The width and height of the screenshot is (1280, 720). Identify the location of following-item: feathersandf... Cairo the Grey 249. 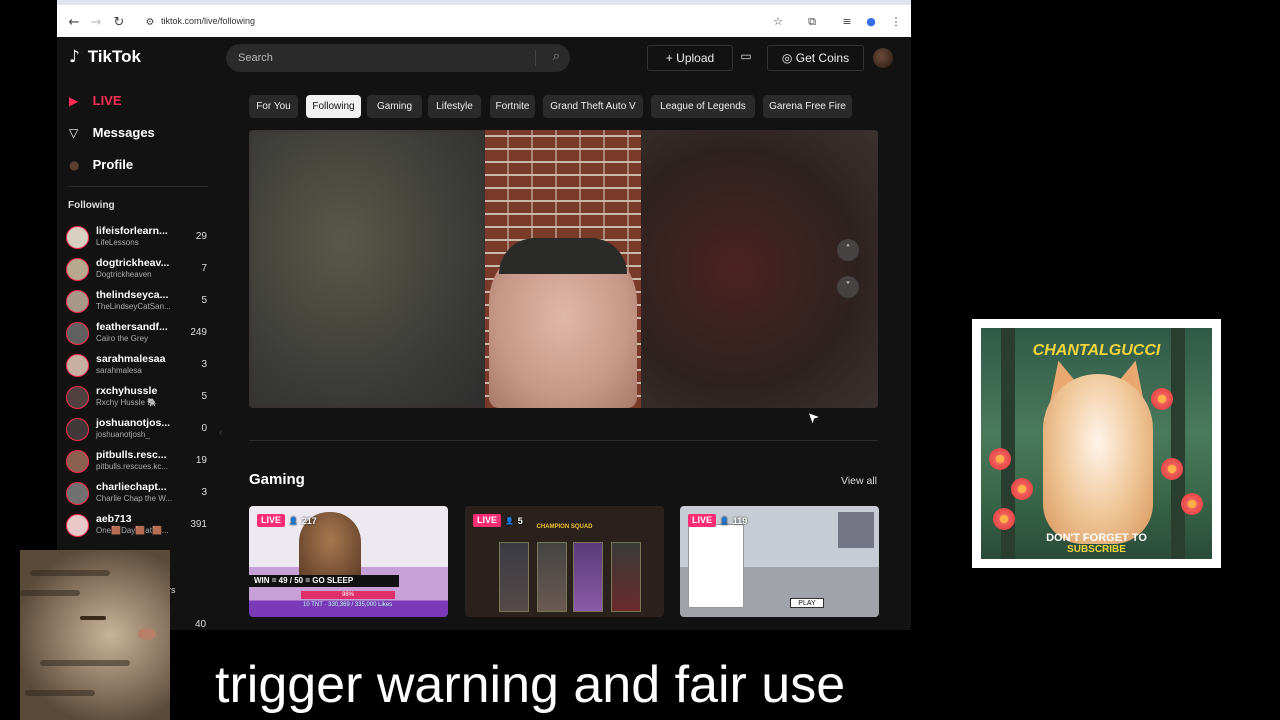
(138, 334).